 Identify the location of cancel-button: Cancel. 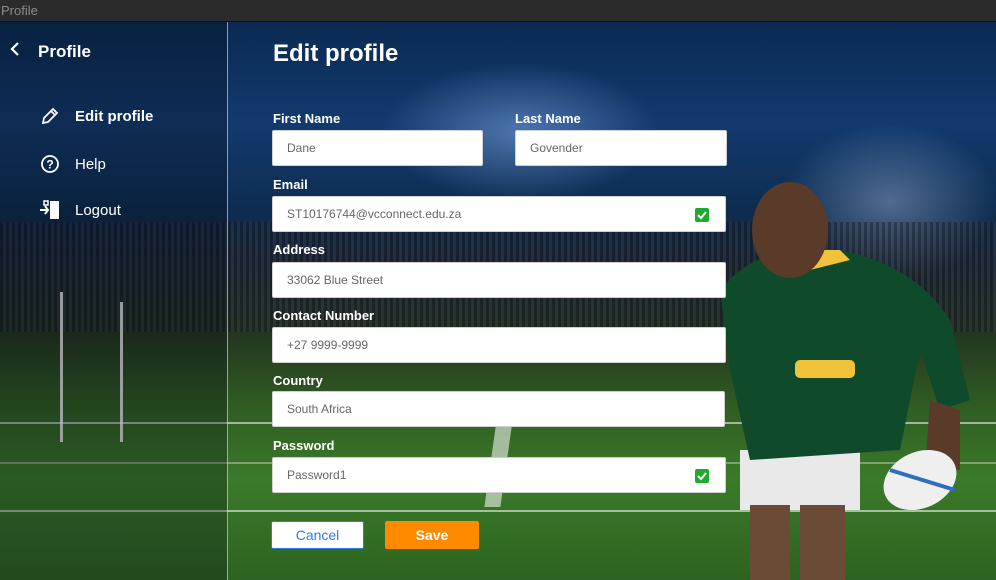
(317, 535).